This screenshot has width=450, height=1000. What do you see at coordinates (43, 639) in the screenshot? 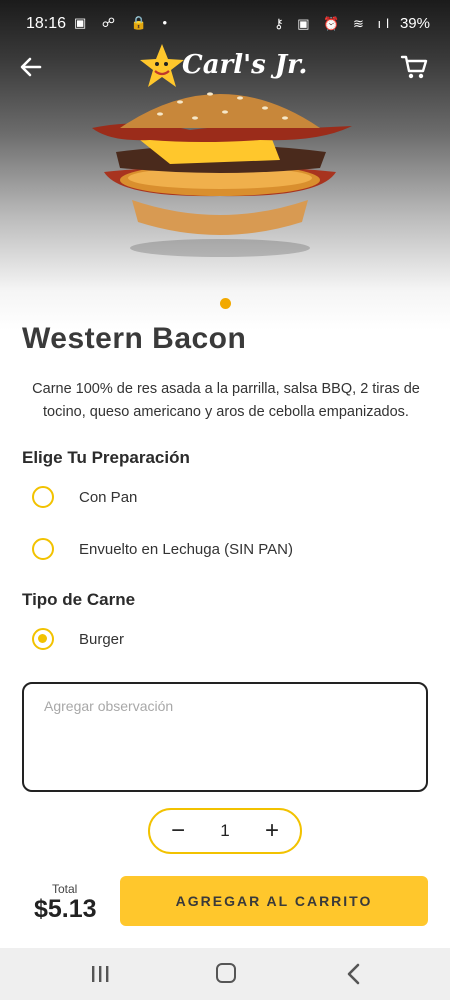
I see `radio-button-selected` at bounding box center [43, 639].